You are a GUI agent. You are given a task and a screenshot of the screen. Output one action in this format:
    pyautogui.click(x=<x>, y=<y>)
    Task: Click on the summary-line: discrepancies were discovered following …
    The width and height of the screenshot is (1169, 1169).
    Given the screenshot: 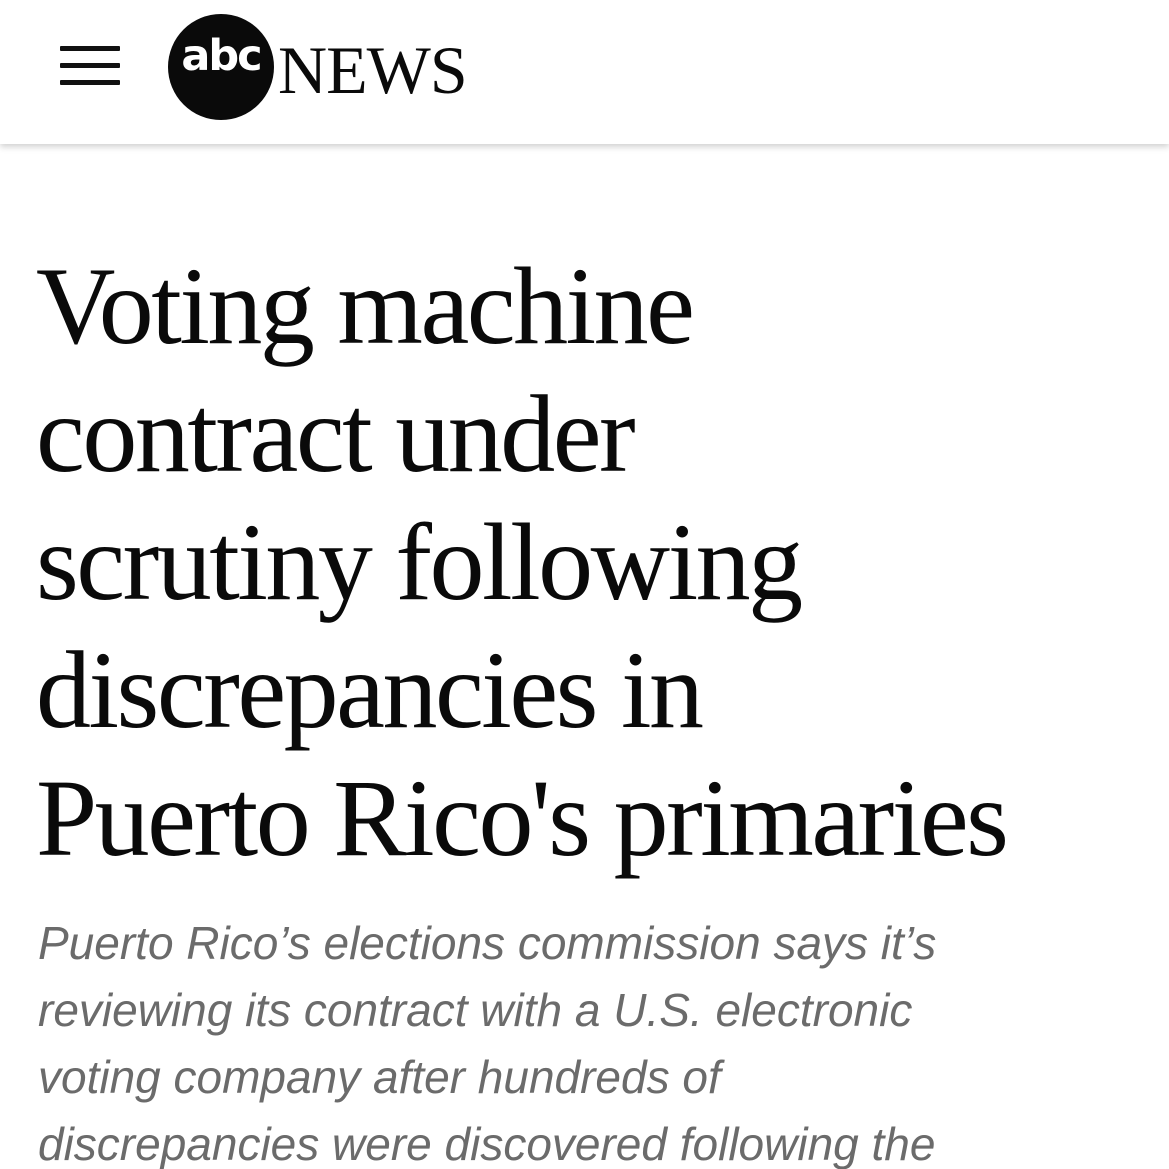 What is the action you would take?
    pyautogui.click(x=487, y=1143)
    